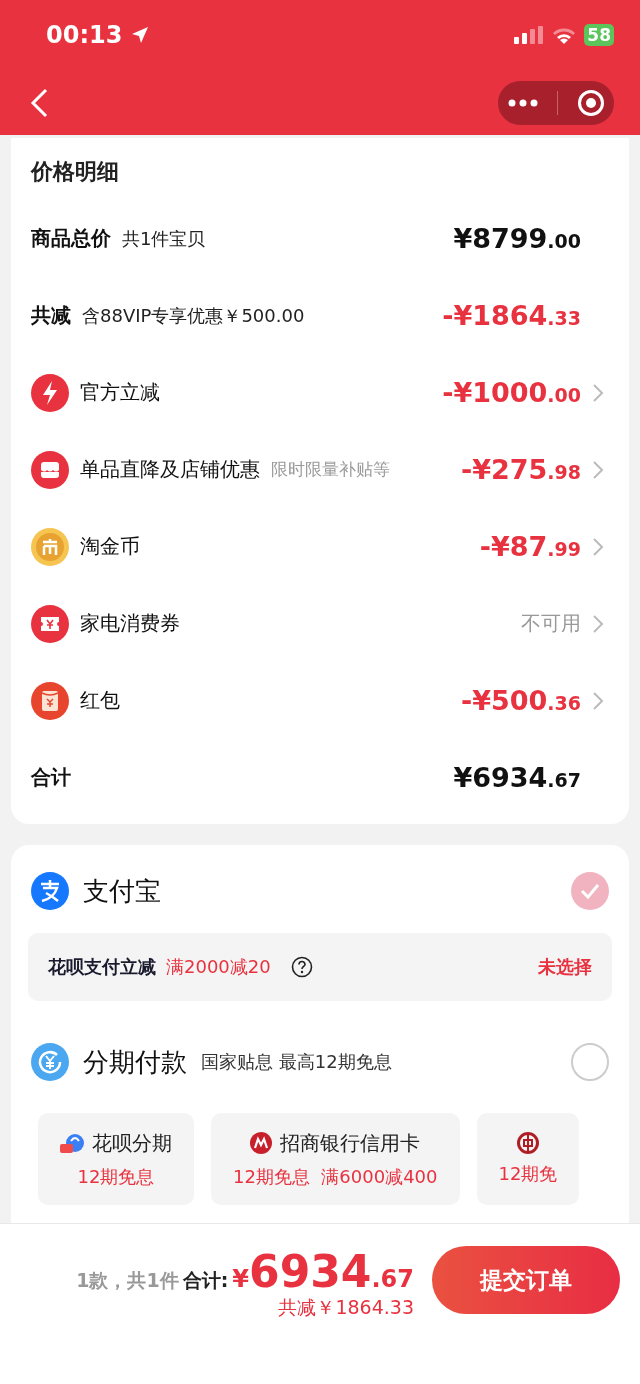 This screenshot has width=640, height=1384. I want to click on total-amount: ¥6934.67, so click(323, 1271).